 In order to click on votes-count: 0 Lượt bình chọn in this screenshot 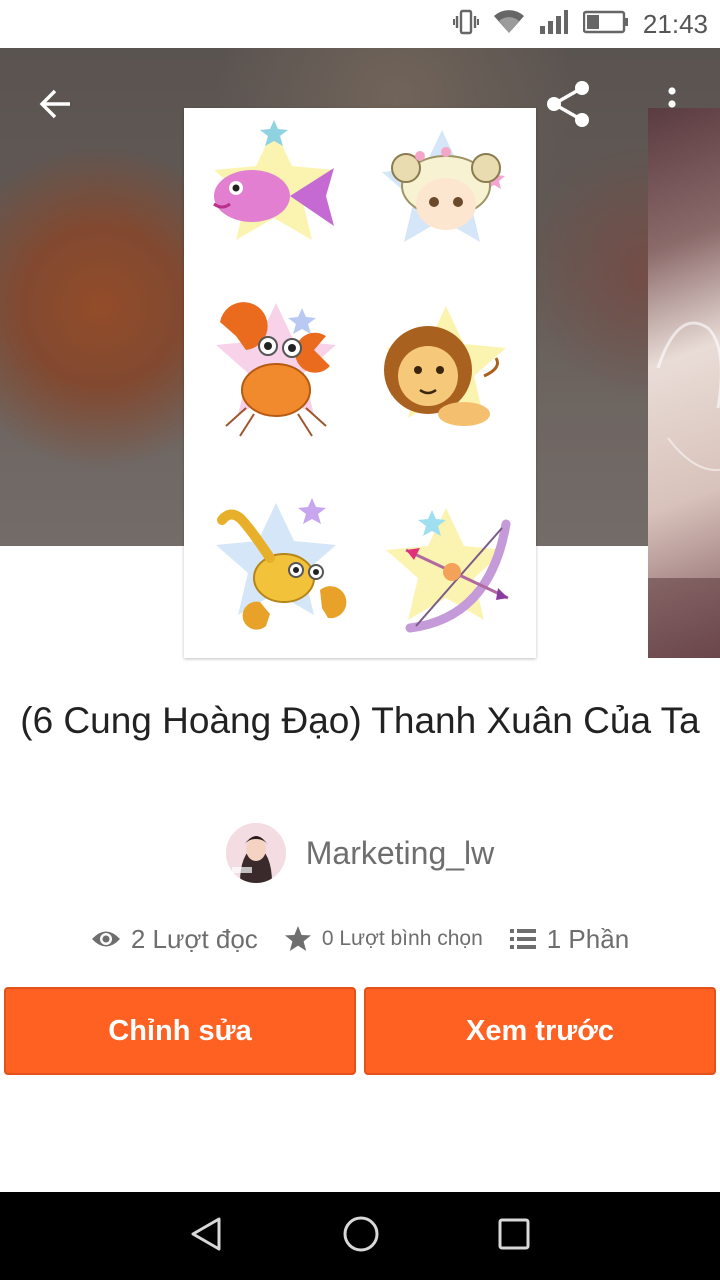, I will do `click(402, 938)`.